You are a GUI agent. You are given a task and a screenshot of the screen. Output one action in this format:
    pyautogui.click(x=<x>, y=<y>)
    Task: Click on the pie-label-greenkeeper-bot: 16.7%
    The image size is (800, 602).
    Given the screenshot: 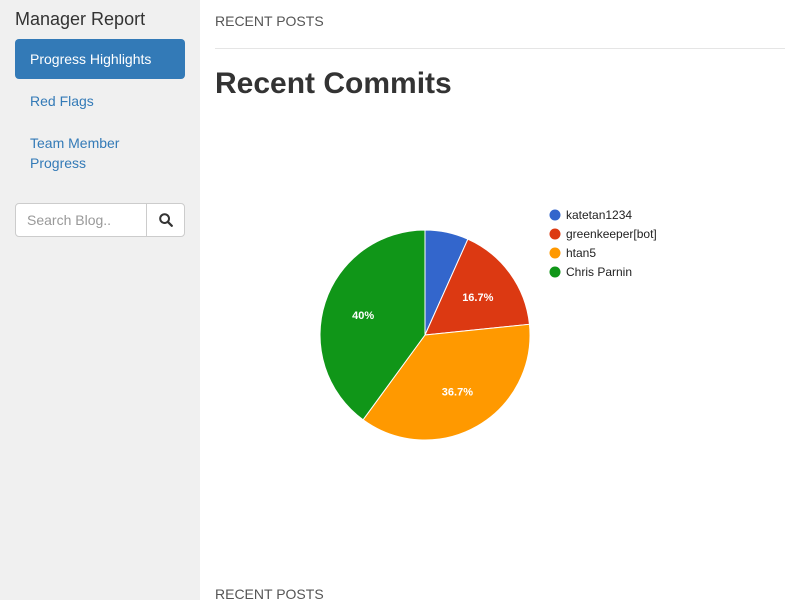 What is the action you would take?
    pyautogui.click(x=477, y=298)
    